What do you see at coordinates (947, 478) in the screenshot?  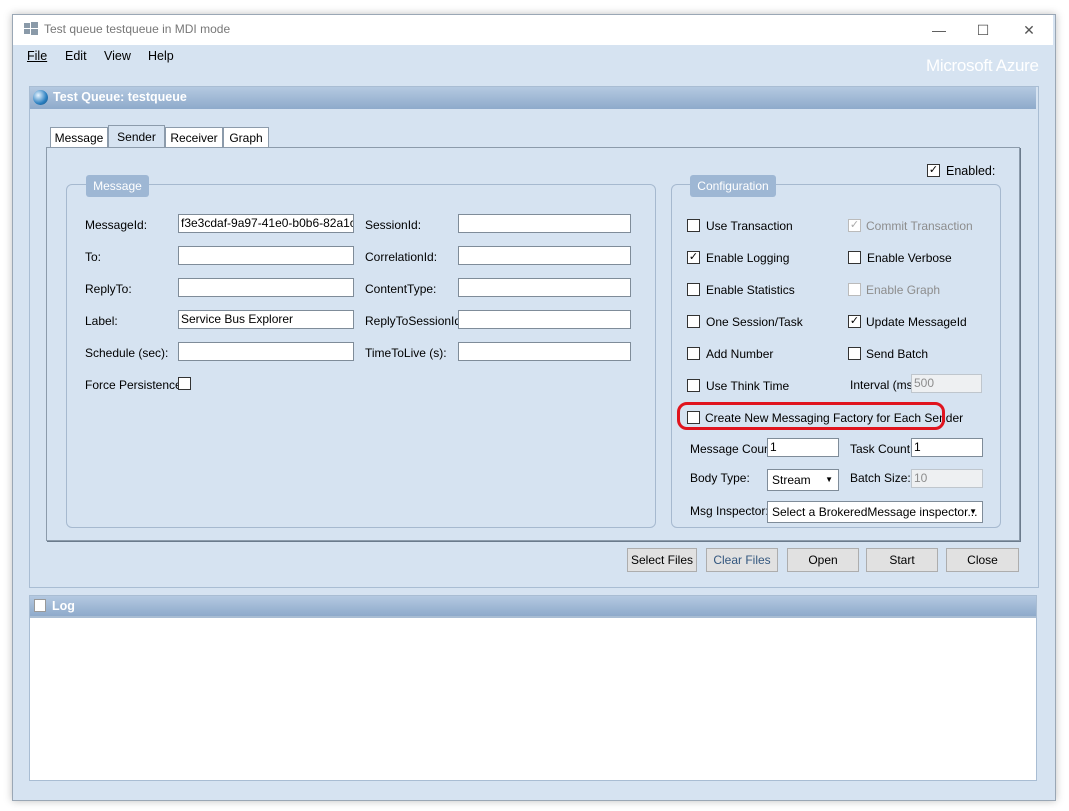 I see `batch-size-field: 10` at bounding box center [947, 478].